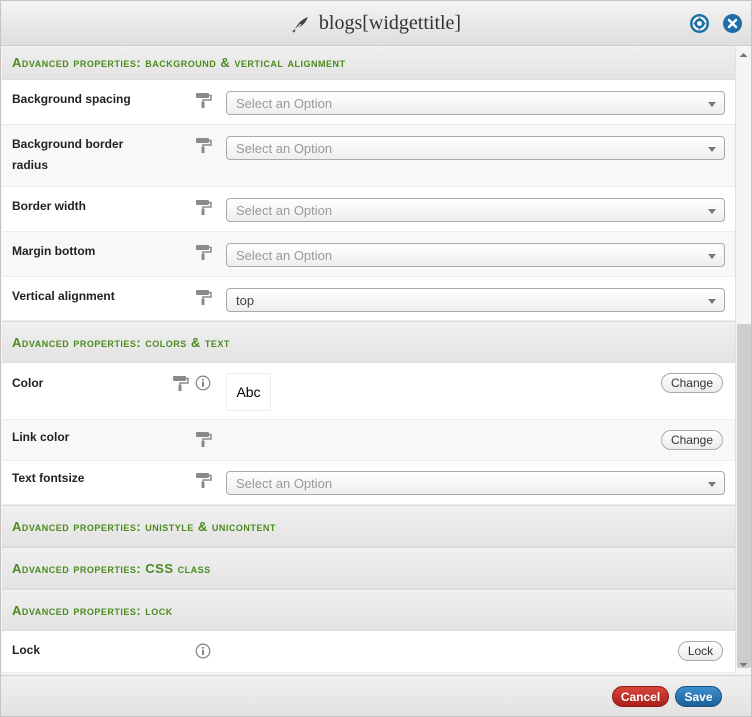  I want to click on border-width-select: Select an Option, so click(475, 210).